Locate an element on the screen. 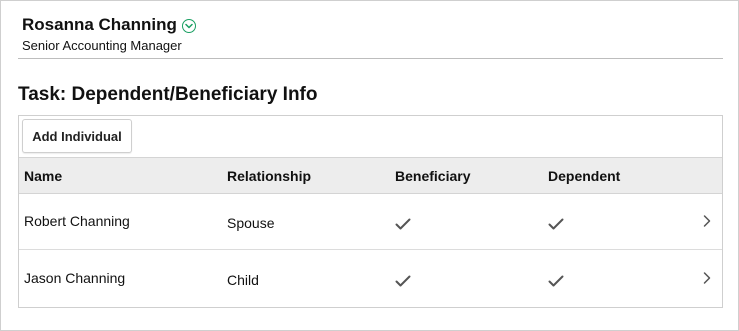  add-individual-button: Add Individual is located at coordinates (77, 136).